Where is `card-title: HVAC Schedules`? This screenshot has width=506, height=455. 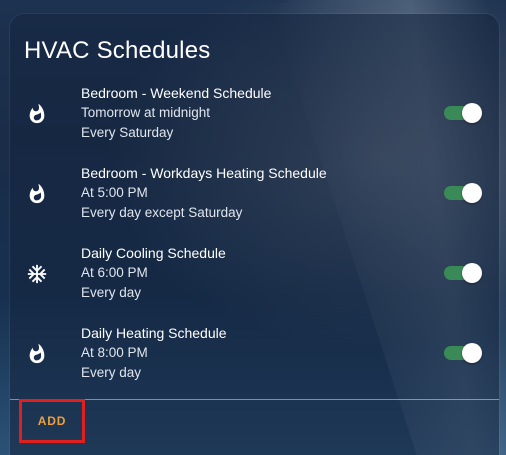
card-title: HVAC Schedules is located at coordinates (117, 50).